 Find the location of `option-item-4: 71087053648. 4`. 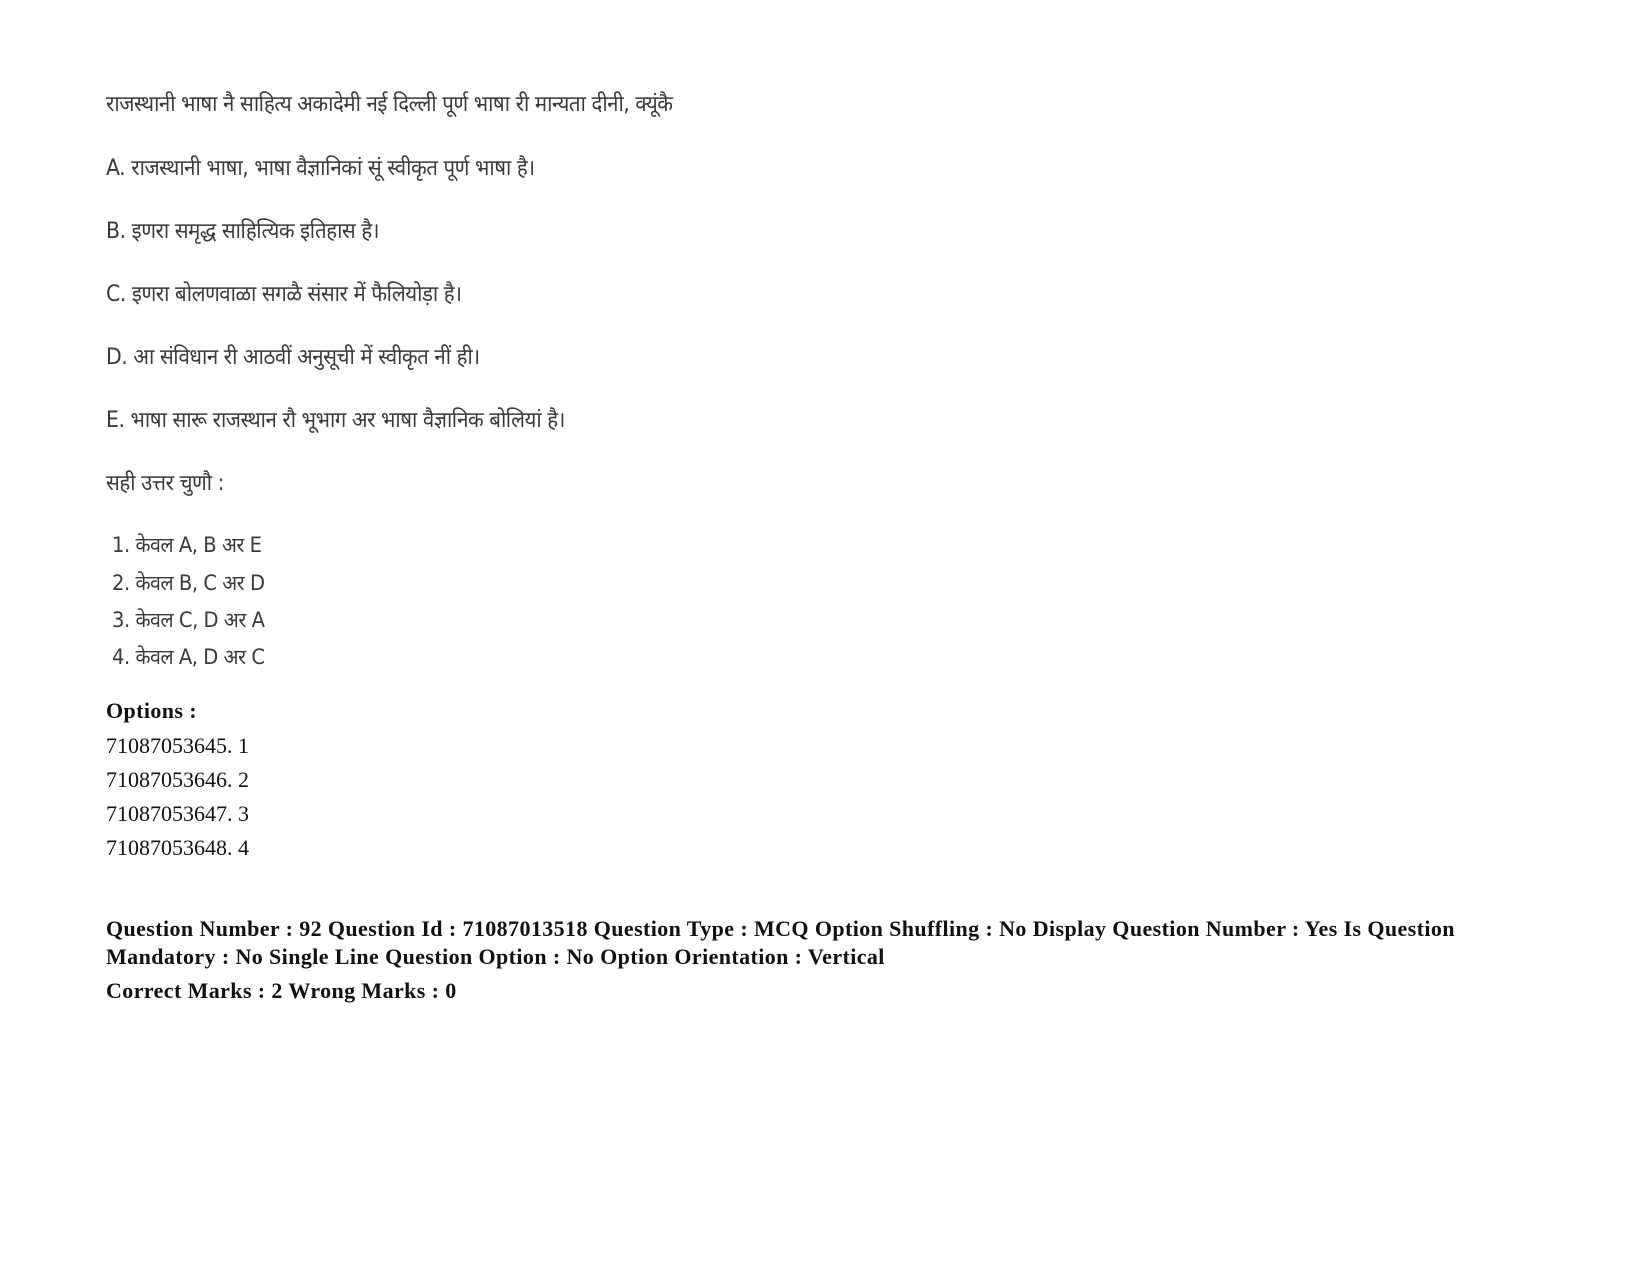

option-item-4: 71087053648. 4 is located at coordinates (177, 847).